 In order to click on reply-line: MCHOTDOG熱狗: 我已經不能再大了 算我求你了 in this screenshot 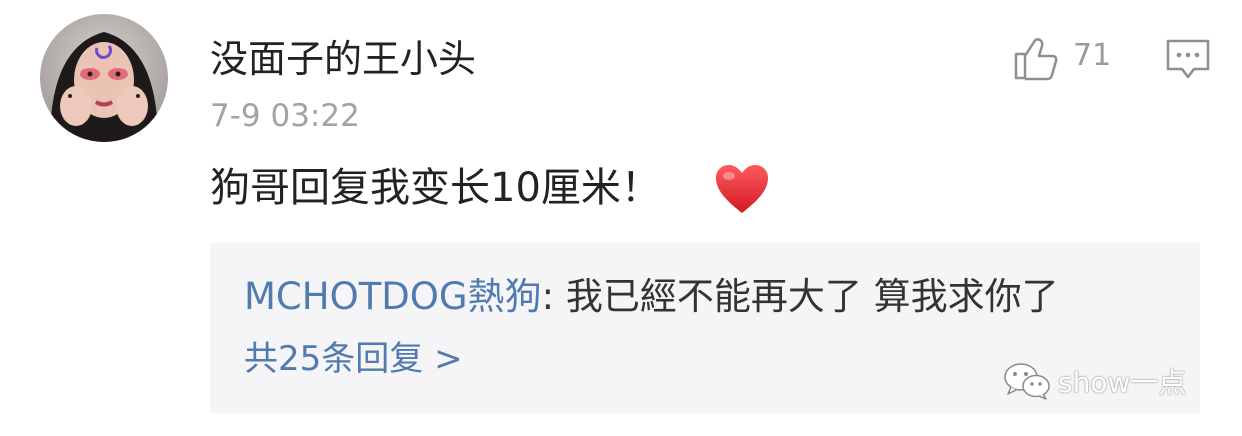, I will do `click(651, 297)`.